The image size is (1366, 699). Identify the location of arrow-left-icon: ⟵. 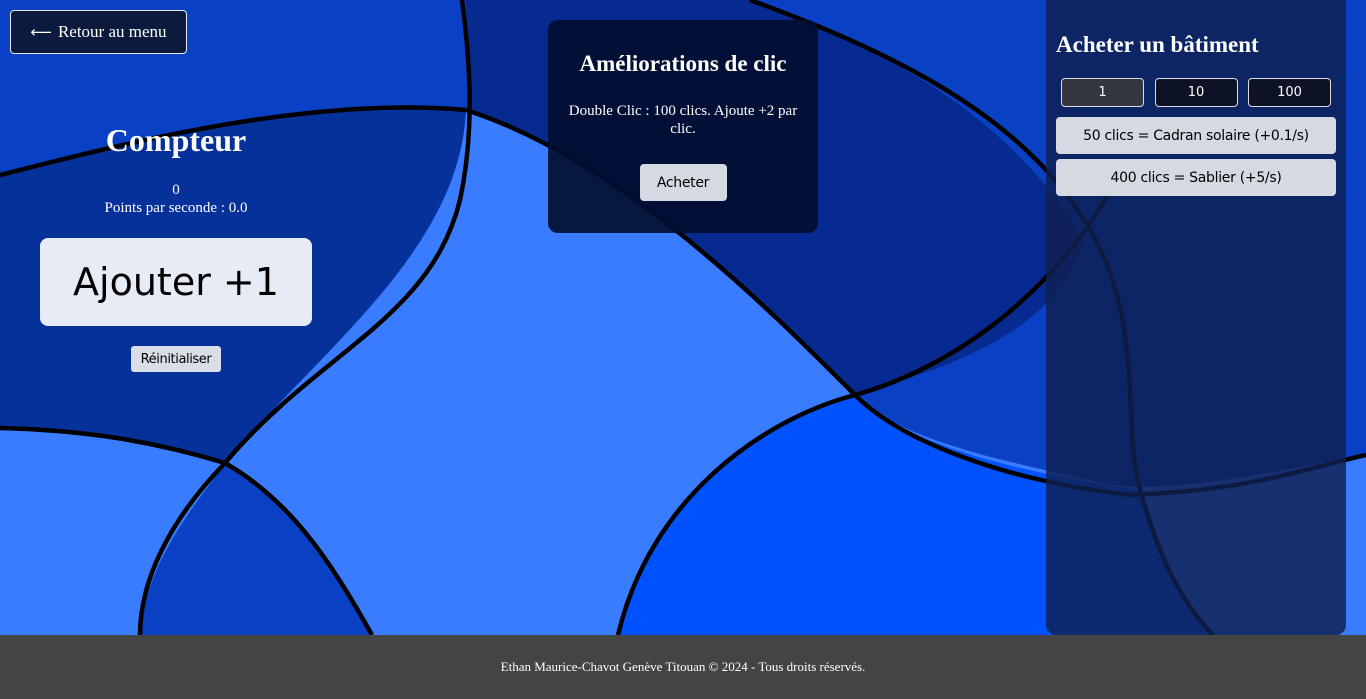
(41, 31).